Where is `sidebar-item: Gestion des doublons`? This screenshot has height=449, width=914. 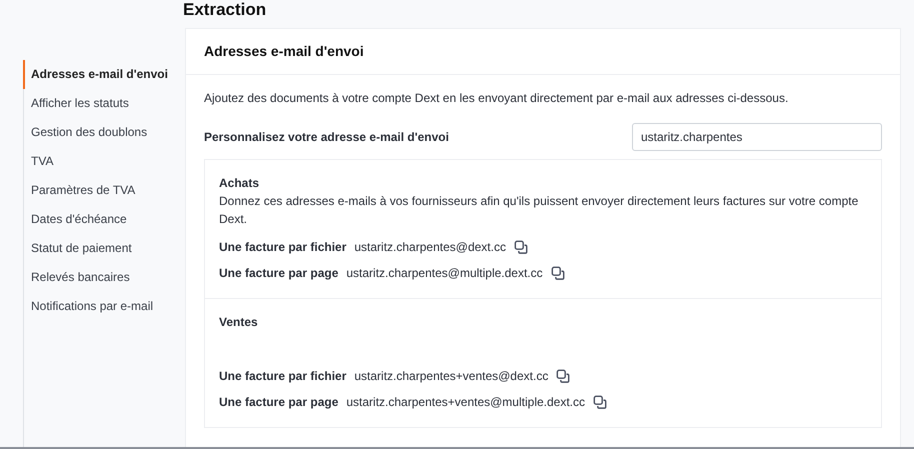
sidebar-item: Gestion des doublons is located at coordinates (104, 132).